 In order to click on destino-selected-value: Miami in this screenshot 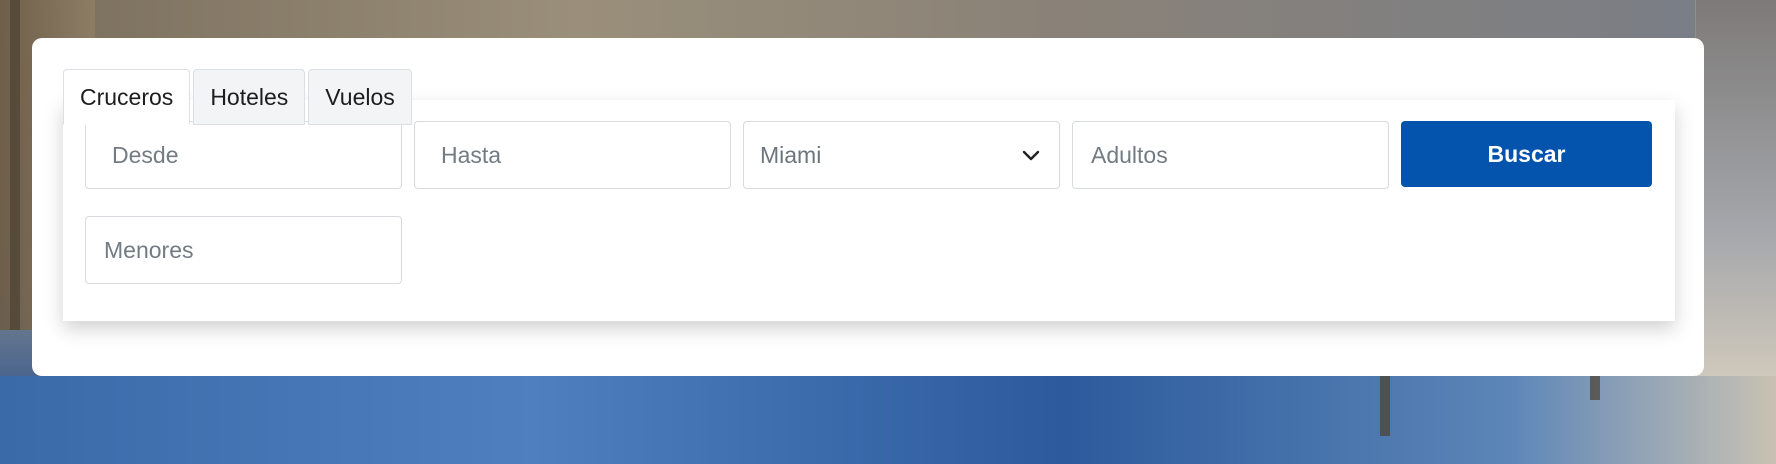, I will do `click(791, 154)`.